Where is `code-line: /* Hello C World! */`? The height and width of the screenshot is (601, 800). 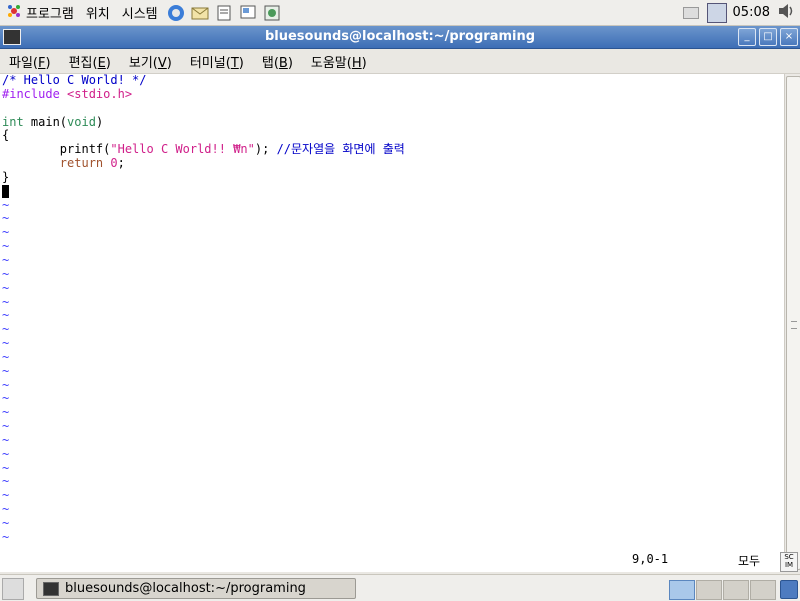
code-line: /* Hello C World! */ is located at coordinates (74, 80).